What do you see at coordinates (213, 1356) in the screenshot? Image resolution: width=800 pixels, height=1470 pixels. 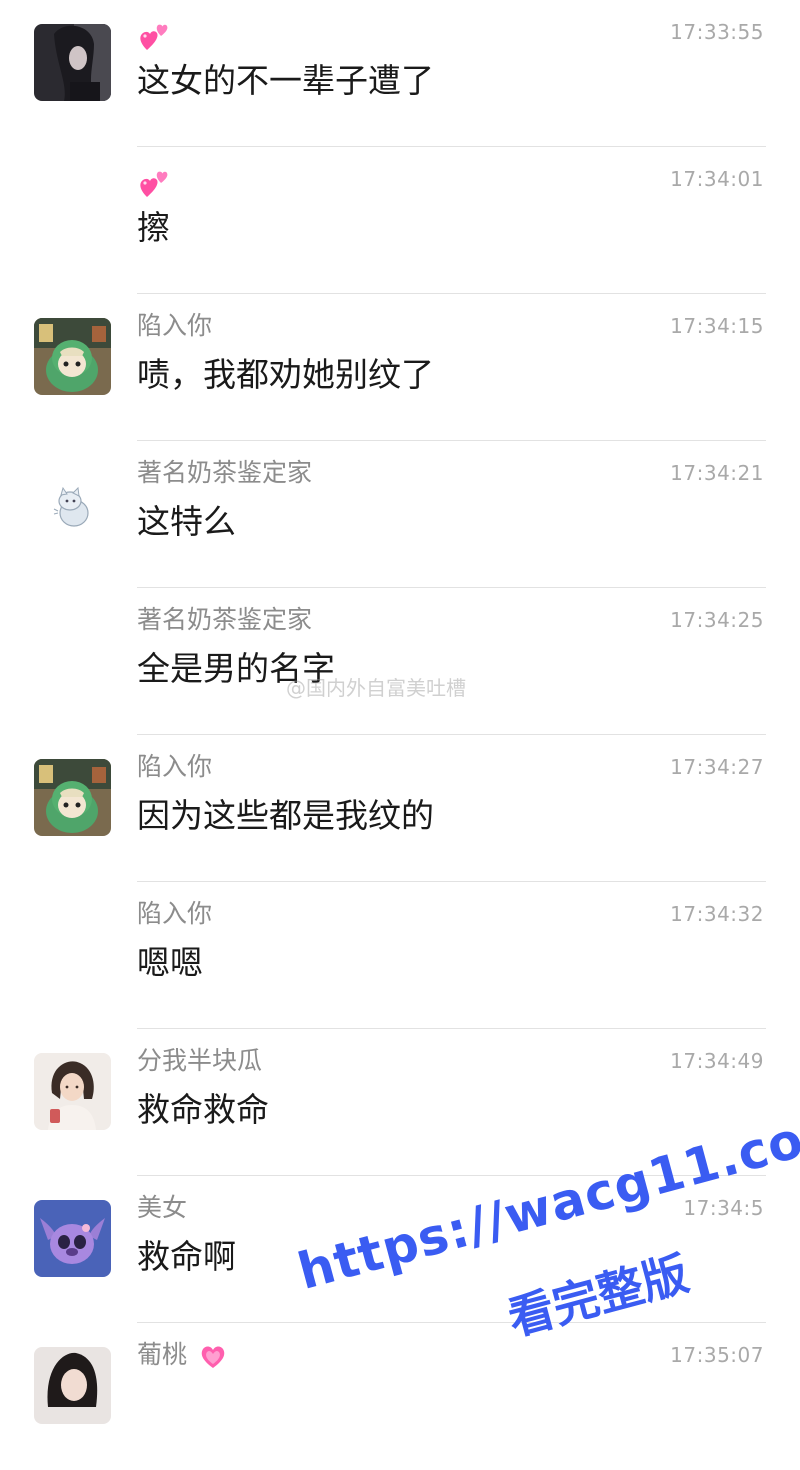 I see `heart-icon` at bounding box center [213, 1356].